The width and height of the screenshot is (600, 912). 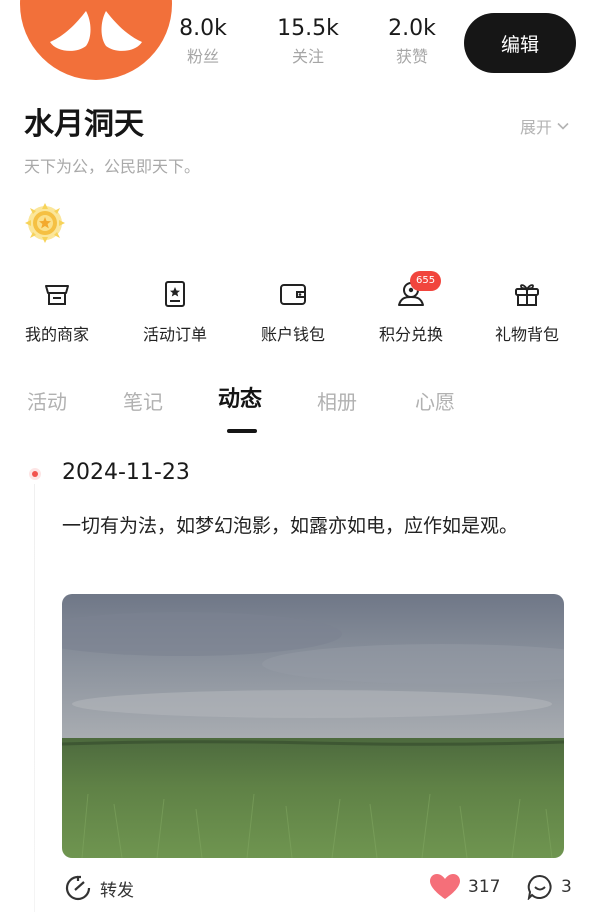 What do you see at coordinates (411, 312) in the screenshot?
I see `service-points-exchange: 积分兑换` at bounding box center [411, 312].